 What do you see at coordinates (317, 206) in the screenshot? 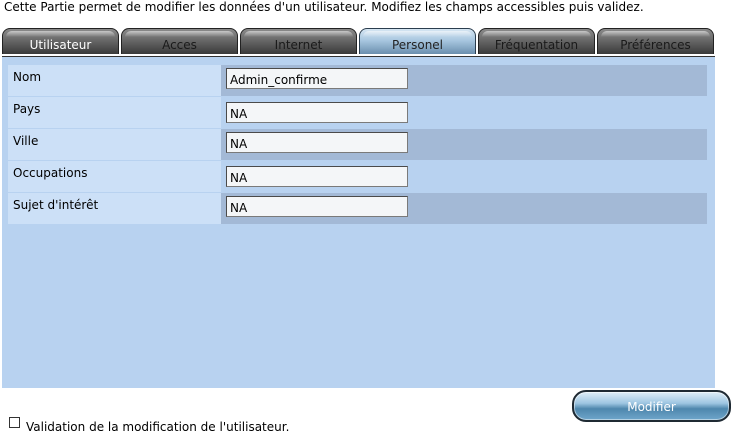
I see `sujet-interet-input` at bounding box center [317, 206].